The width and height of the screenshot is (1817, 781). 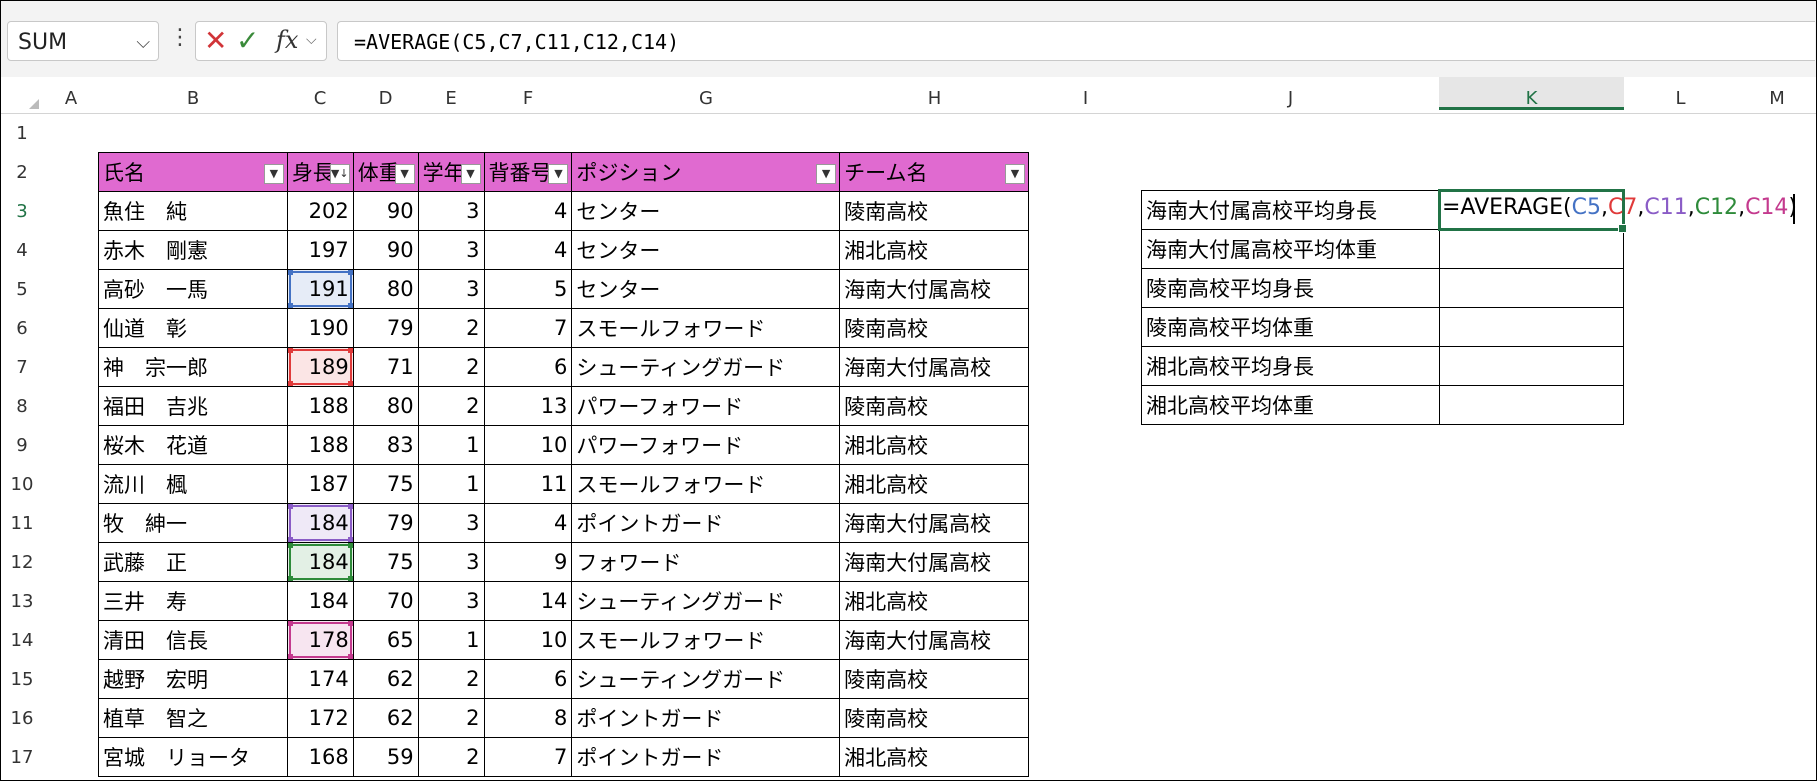 What do you see at coordinates (385, 328) in the screenshot?
I see `table-cell: 79` at bounding box center [385, 328].